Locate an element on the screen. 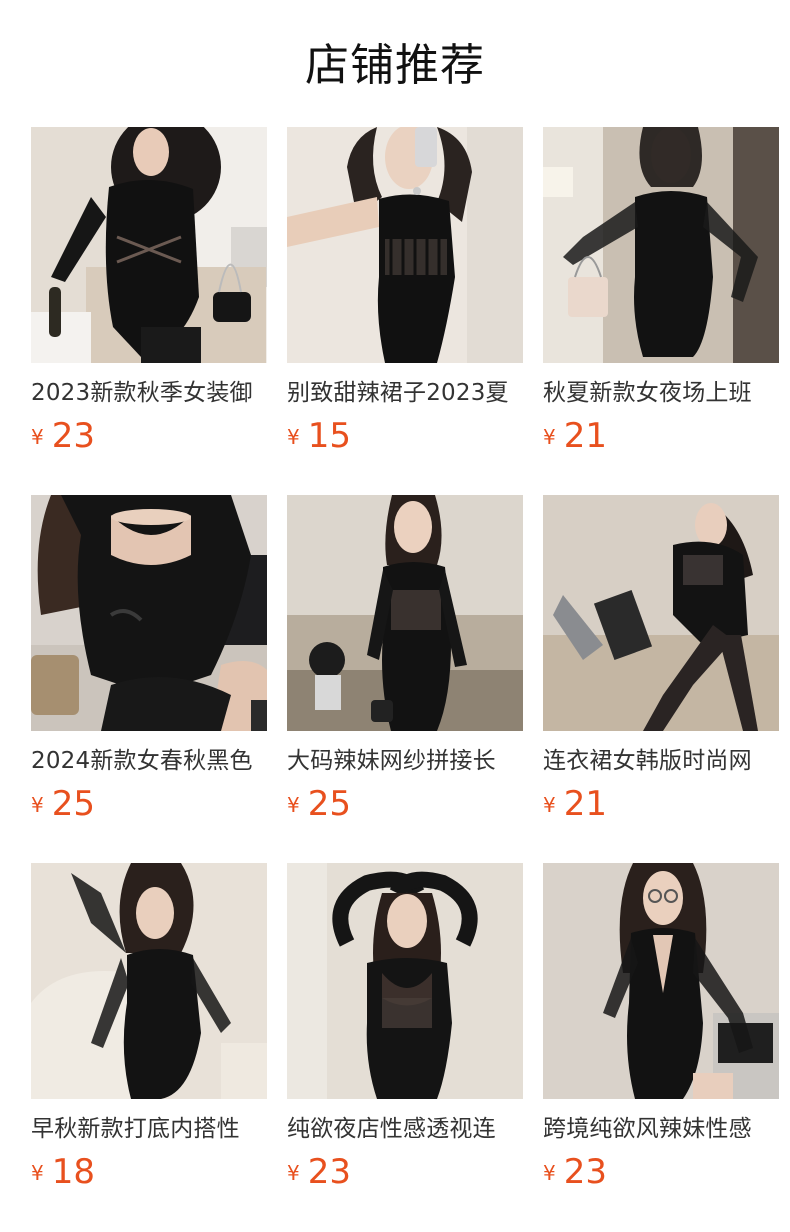  product-card: 连衣裙女韩版时尚网 ¥21 is located at coordinates (661, 679).